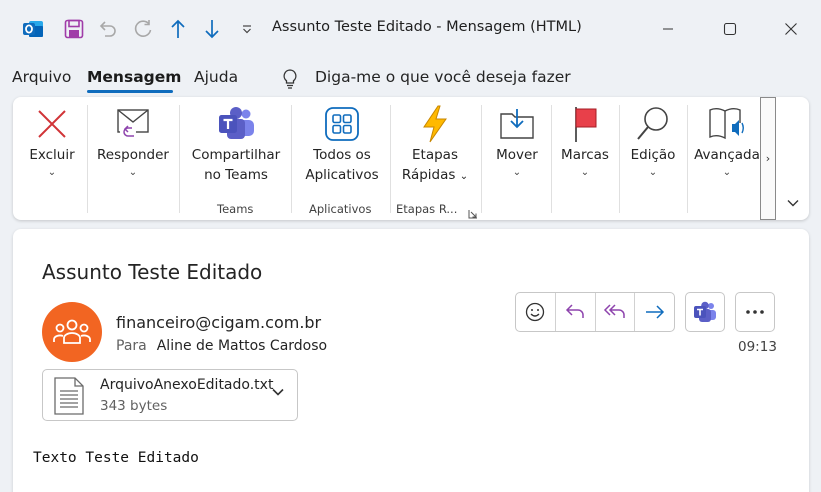 The height and width of the screenshot is (492, 821). I want to click on undo-icon, so click(108, 29).